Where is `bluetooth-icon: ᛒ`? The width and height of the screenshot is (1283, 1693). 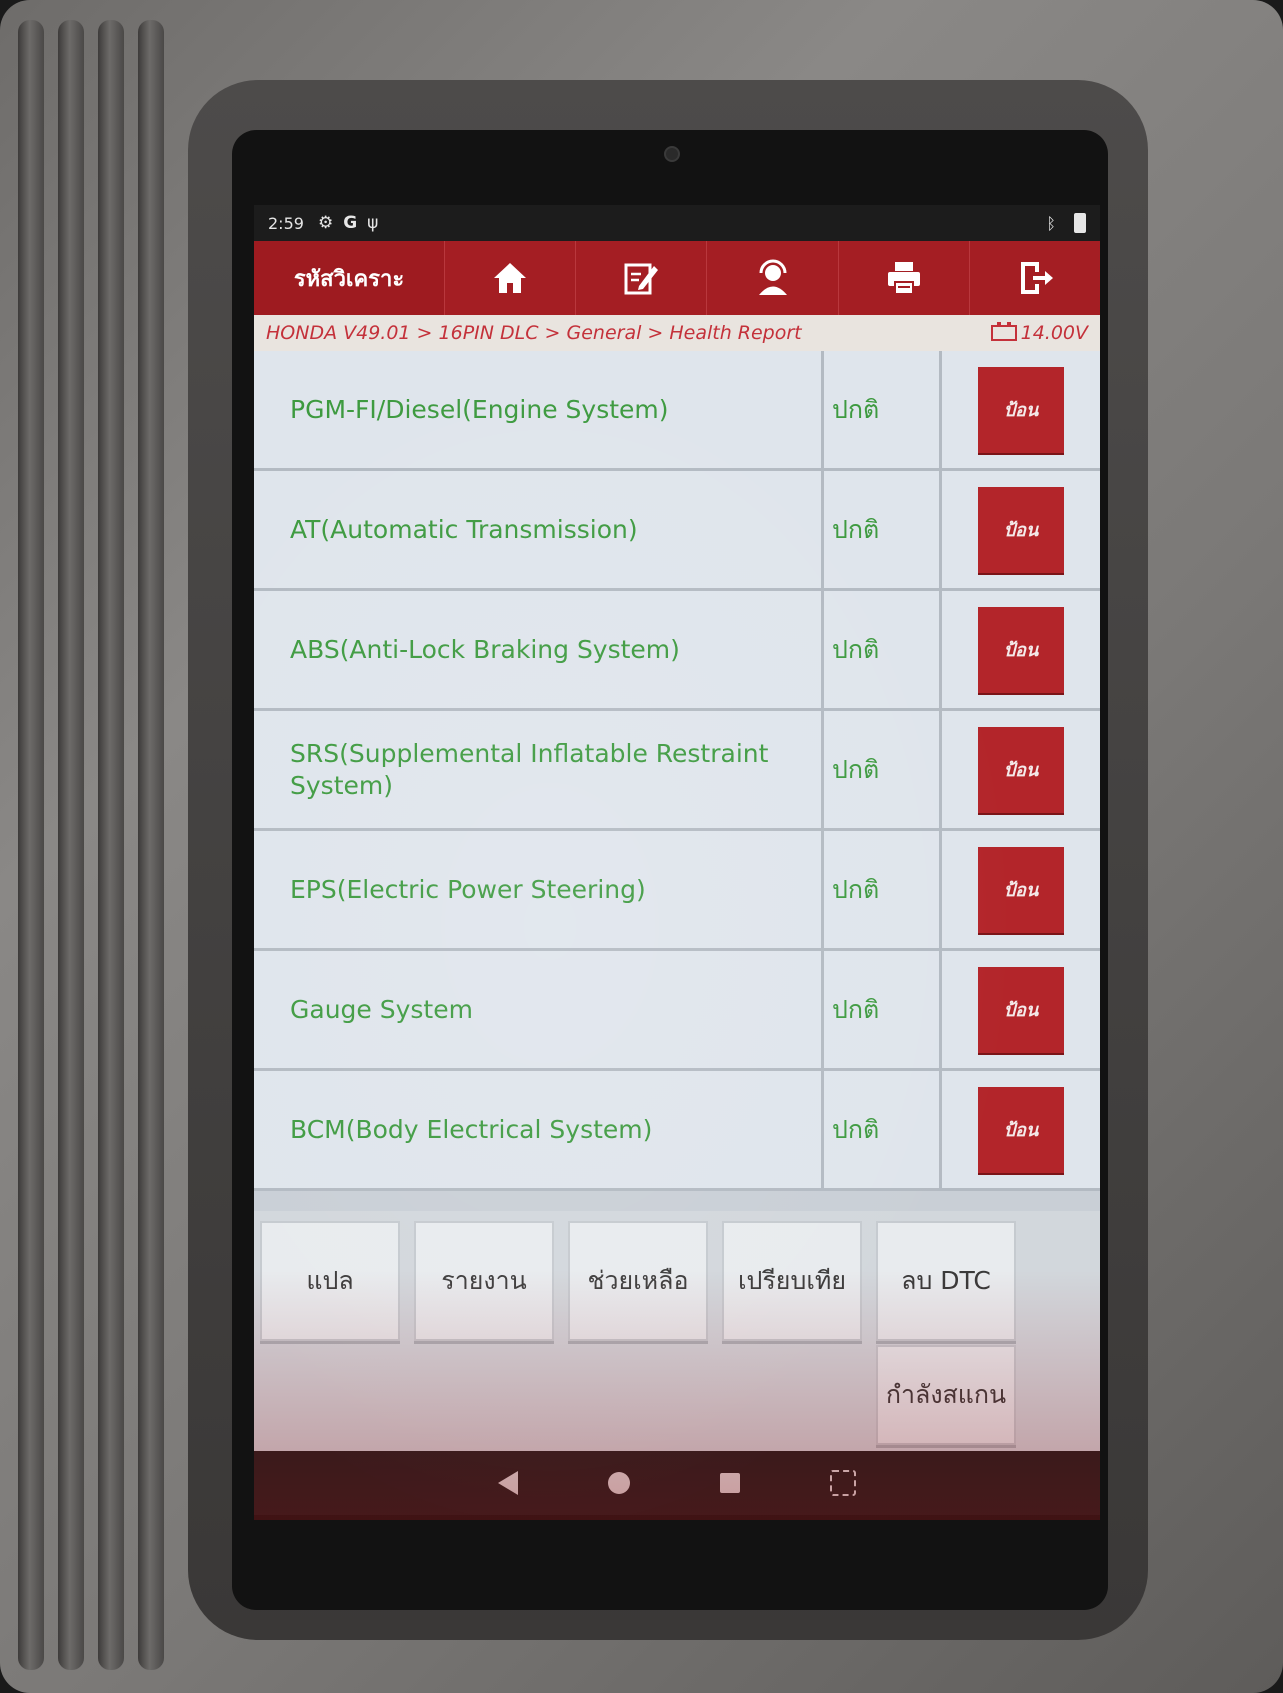
bluetooth-icon: ᛒ is located at coordinates (1051, 223).